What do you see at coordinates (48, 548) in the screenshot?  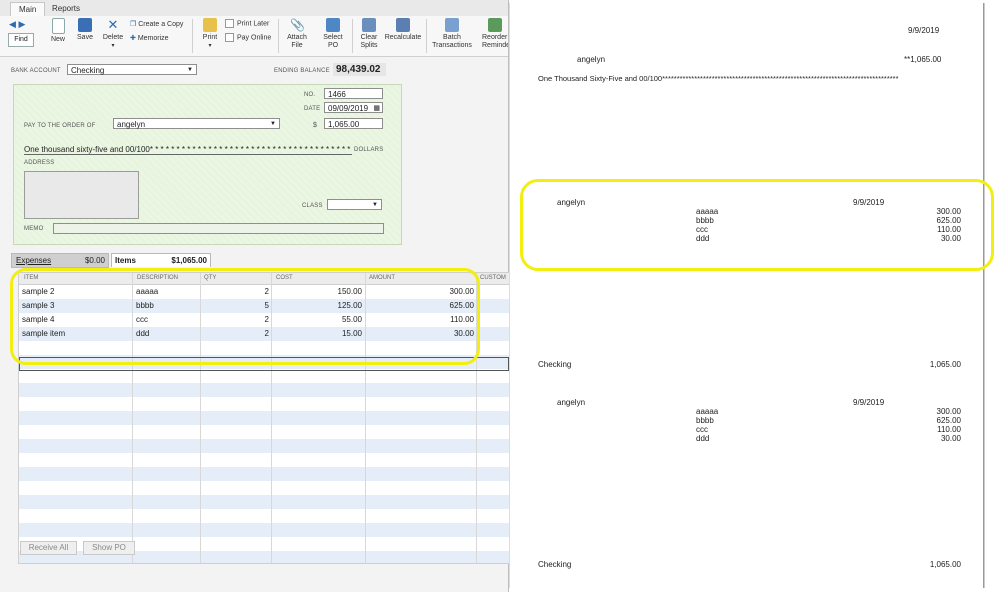 I see `receive-all-button: Receive All` at bounding box center [48, 548].